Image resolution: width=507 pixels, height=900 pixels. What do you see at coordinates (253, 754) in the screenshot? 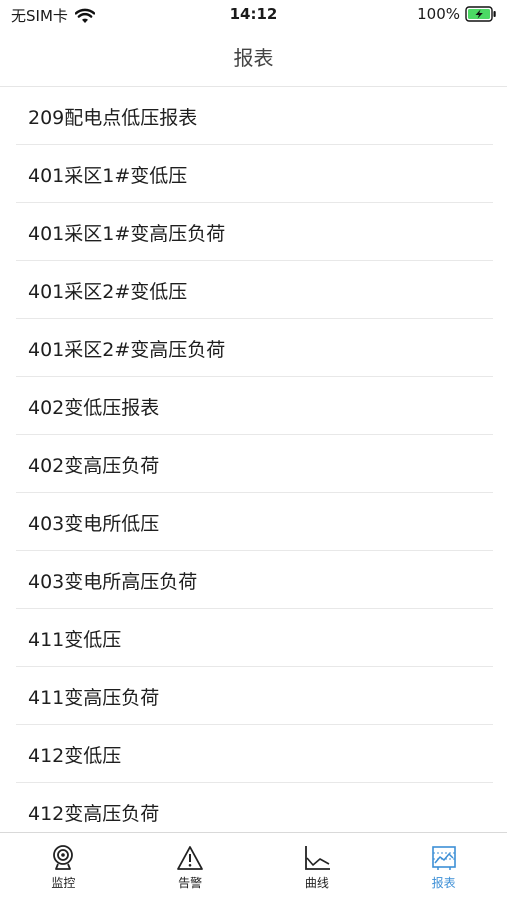
I see `list-item: 412变低压` at bounding box center [253, 754].